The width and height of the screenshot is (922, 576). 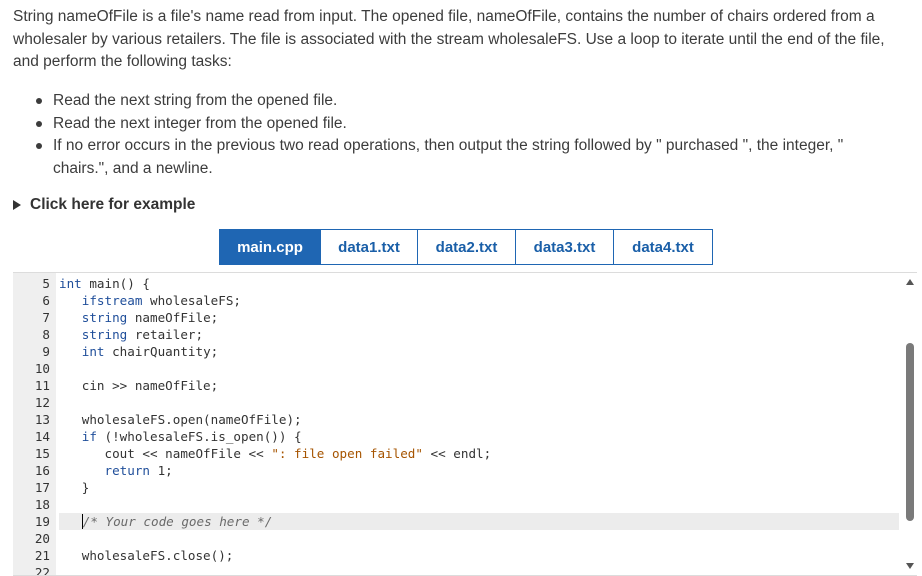 What do you see at coordinates (565, 247) in the screenshot?
I see `tab-data3-txt: data3.txt` at bounding box center [565, 247].